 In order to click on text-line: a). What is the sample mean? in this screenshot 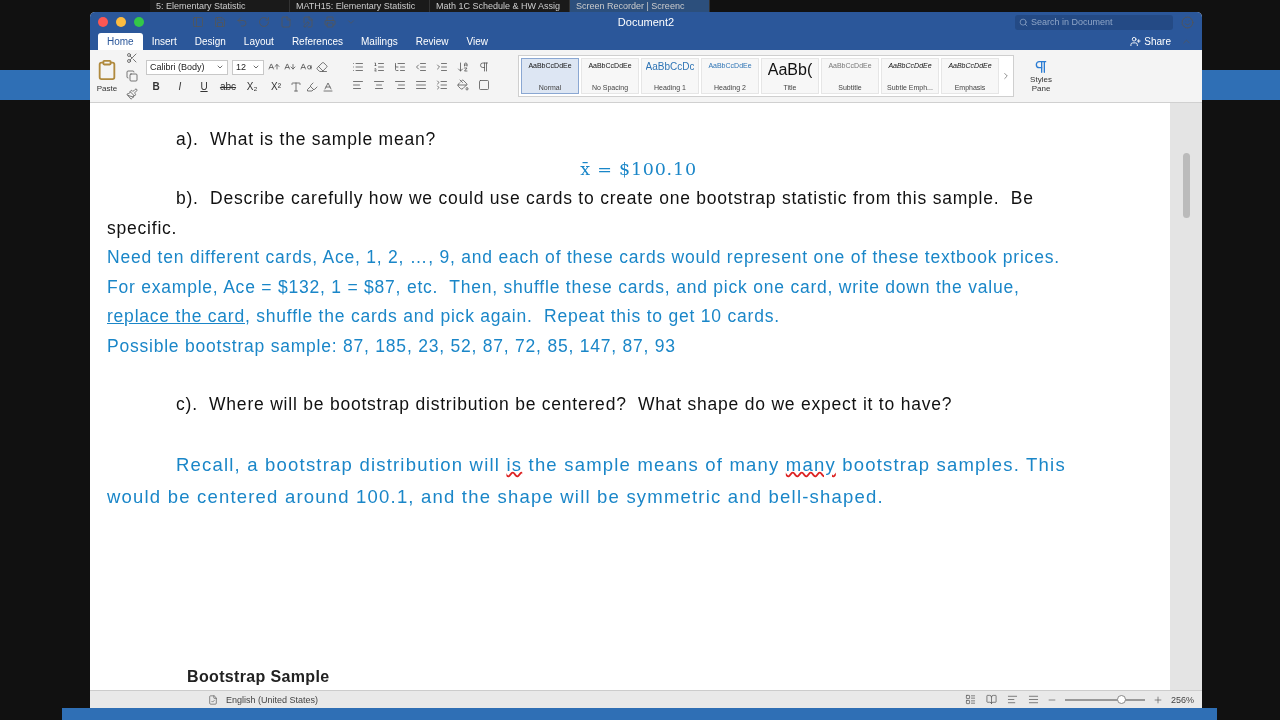, I will do `click(306, 140)`.